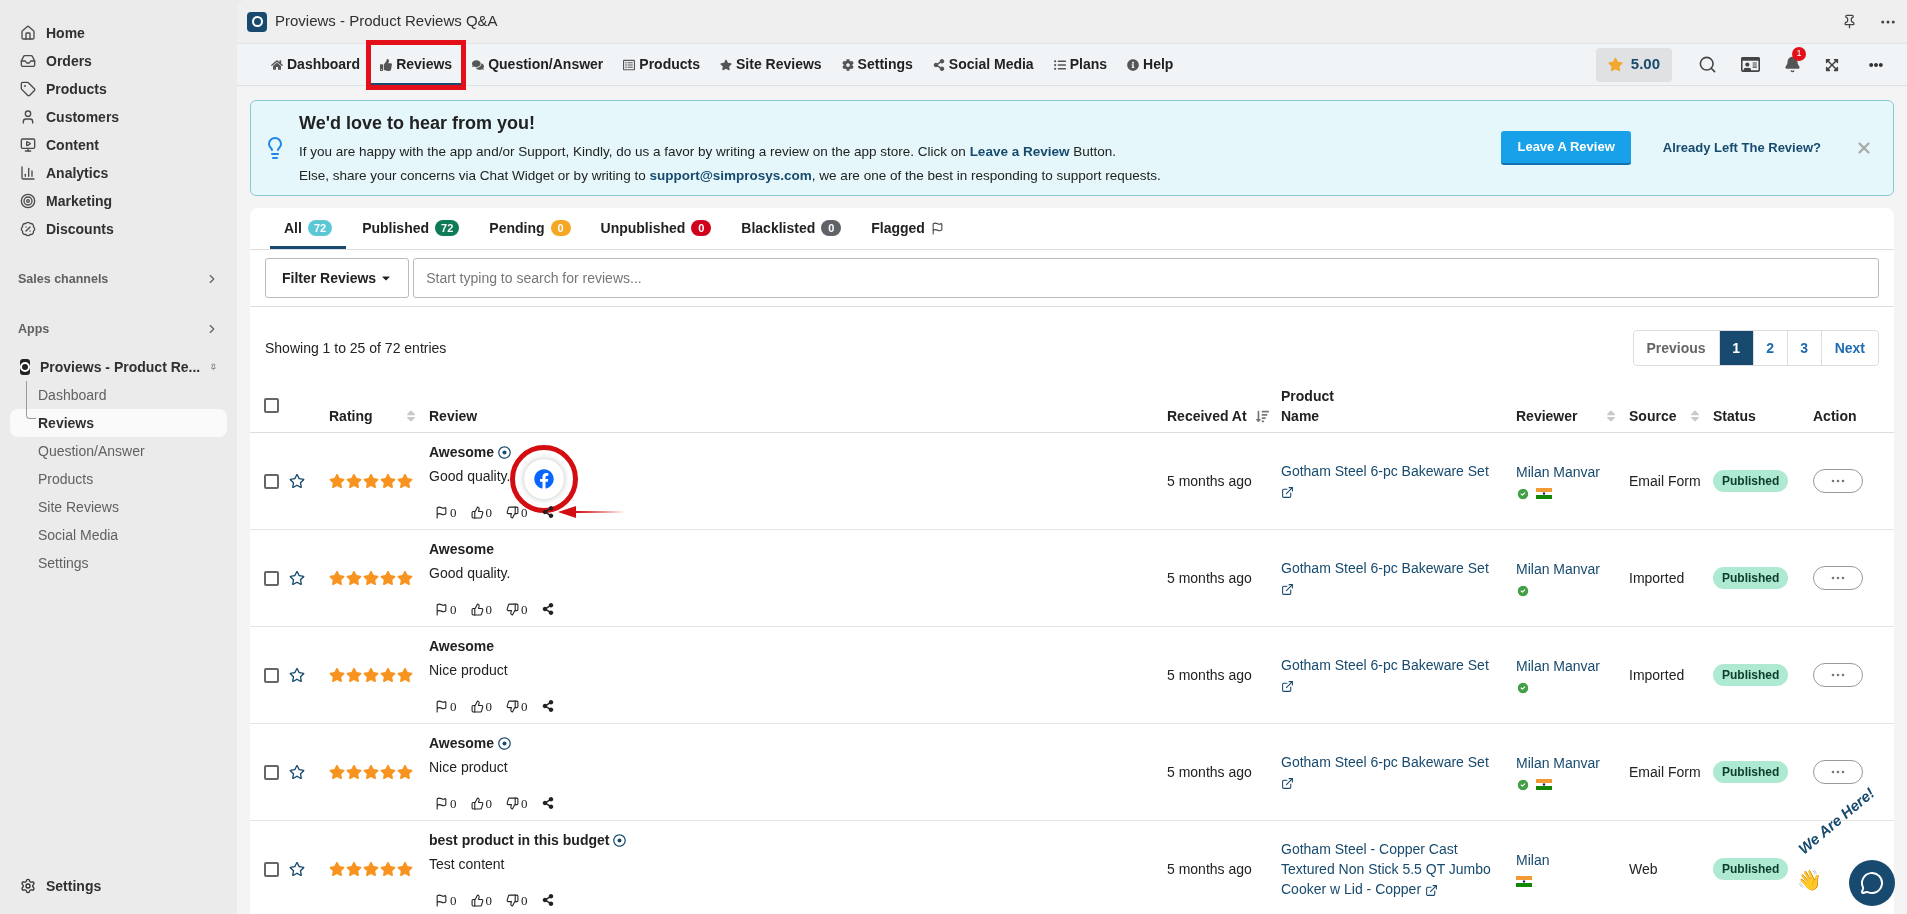 The image size is (1907, 914). What do you see at coordinates (118, 329) in the screenshot?
I see `sidebar-section: Apps` at bounding box center [118, 329].